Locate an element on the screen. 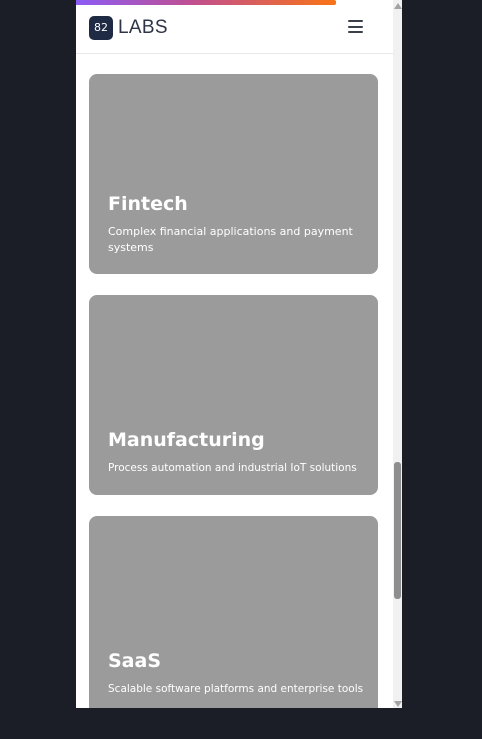  scroll-down-arrow-icon is located at coordinates (398, 704).